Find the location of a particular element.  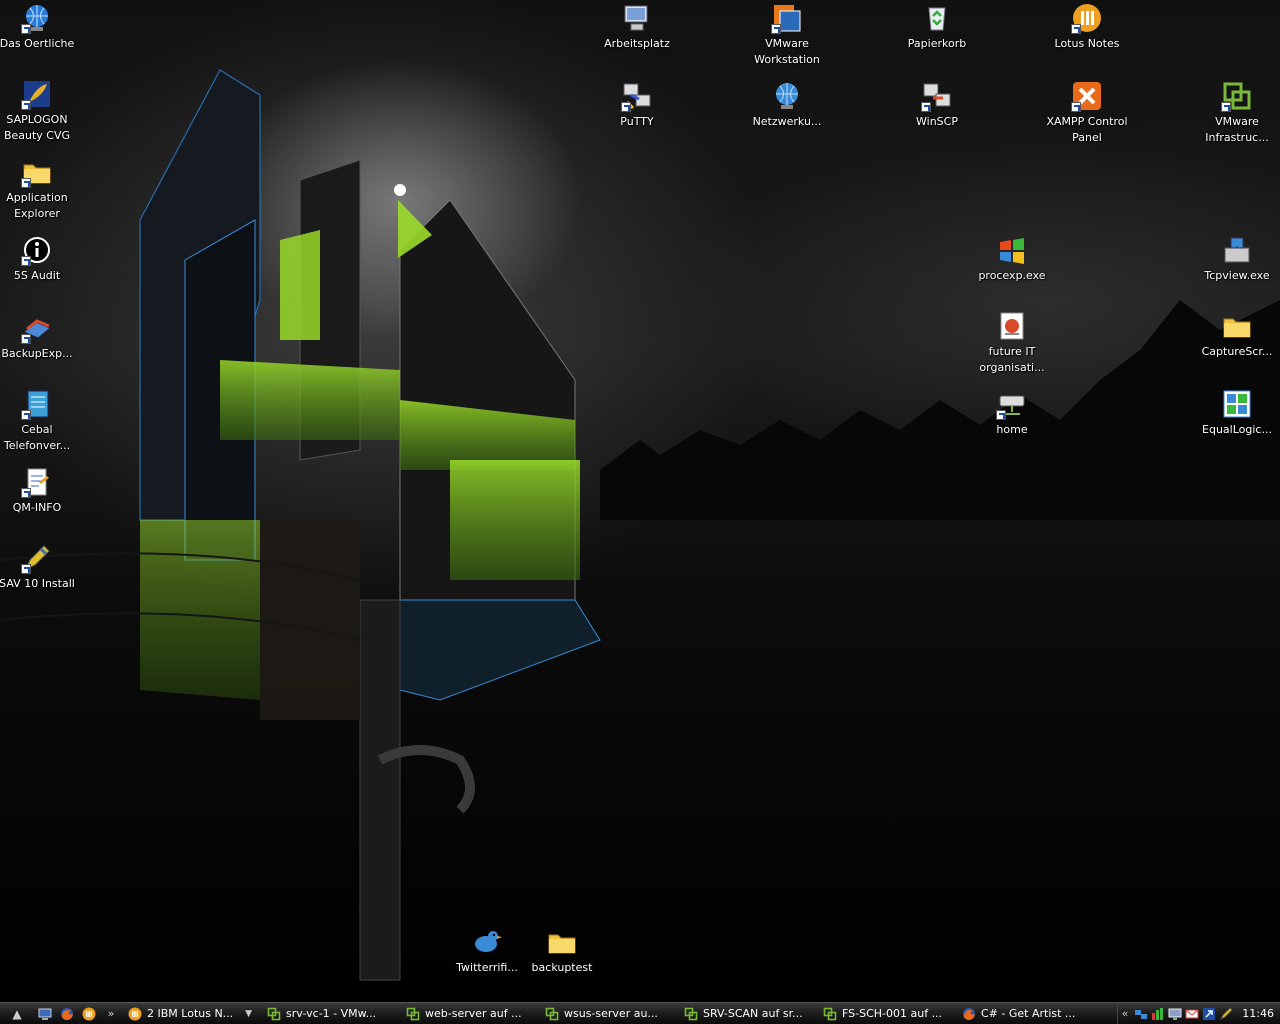

start-arrow-icon: ▲ is located at coordinates (17, 1013).